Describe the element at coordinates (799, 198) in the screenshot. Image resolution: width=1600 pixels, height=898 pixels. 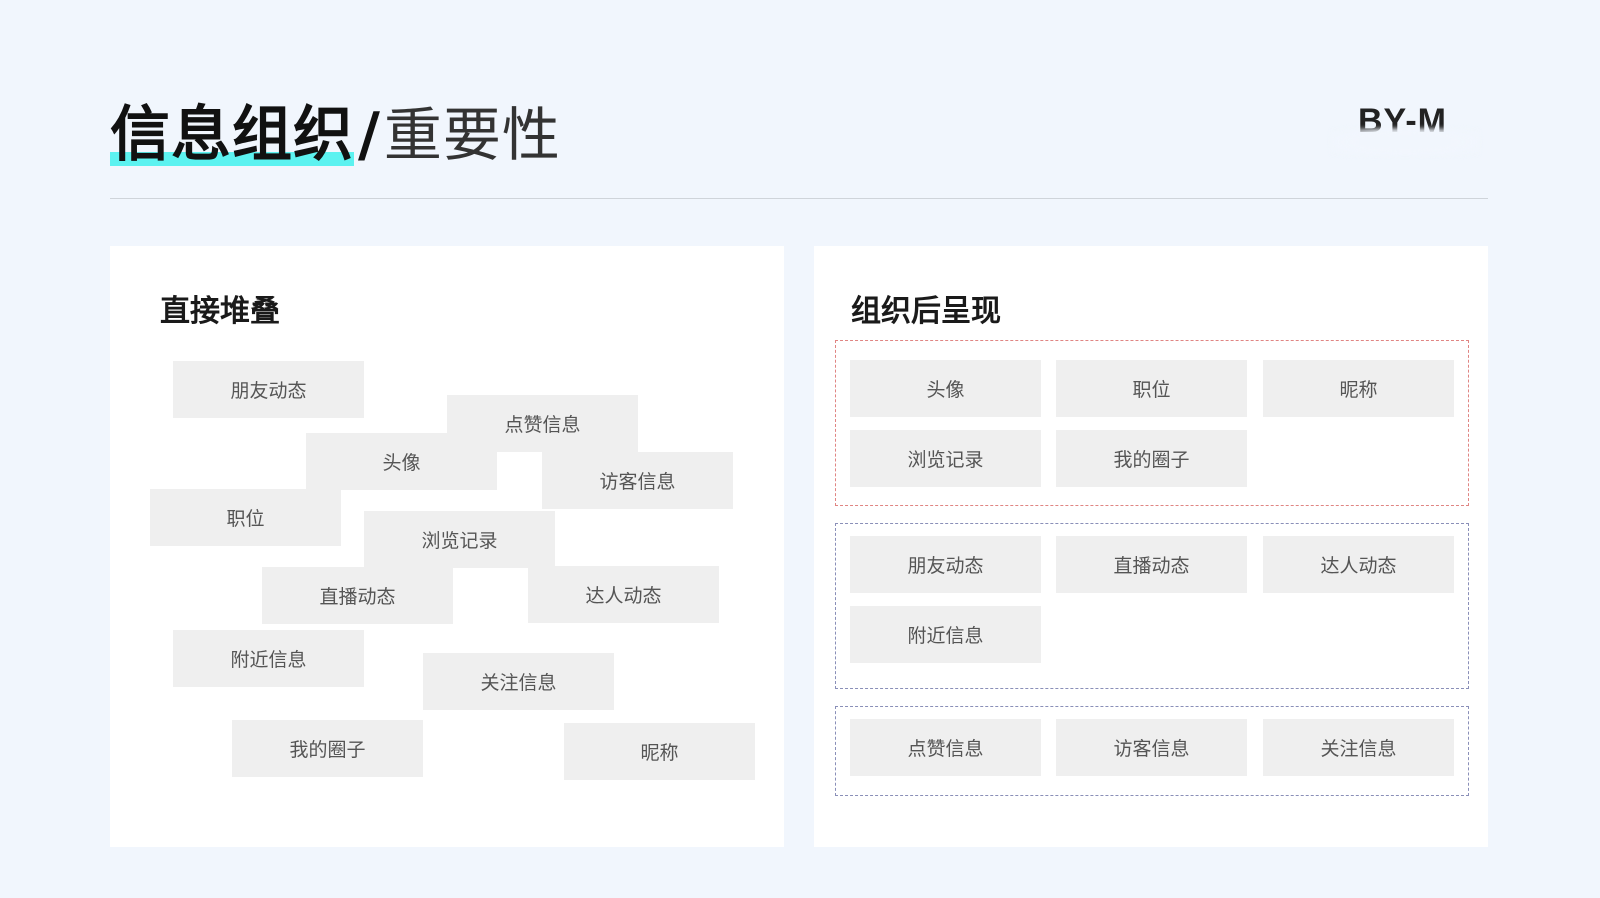
I see `header-divider` at that location.